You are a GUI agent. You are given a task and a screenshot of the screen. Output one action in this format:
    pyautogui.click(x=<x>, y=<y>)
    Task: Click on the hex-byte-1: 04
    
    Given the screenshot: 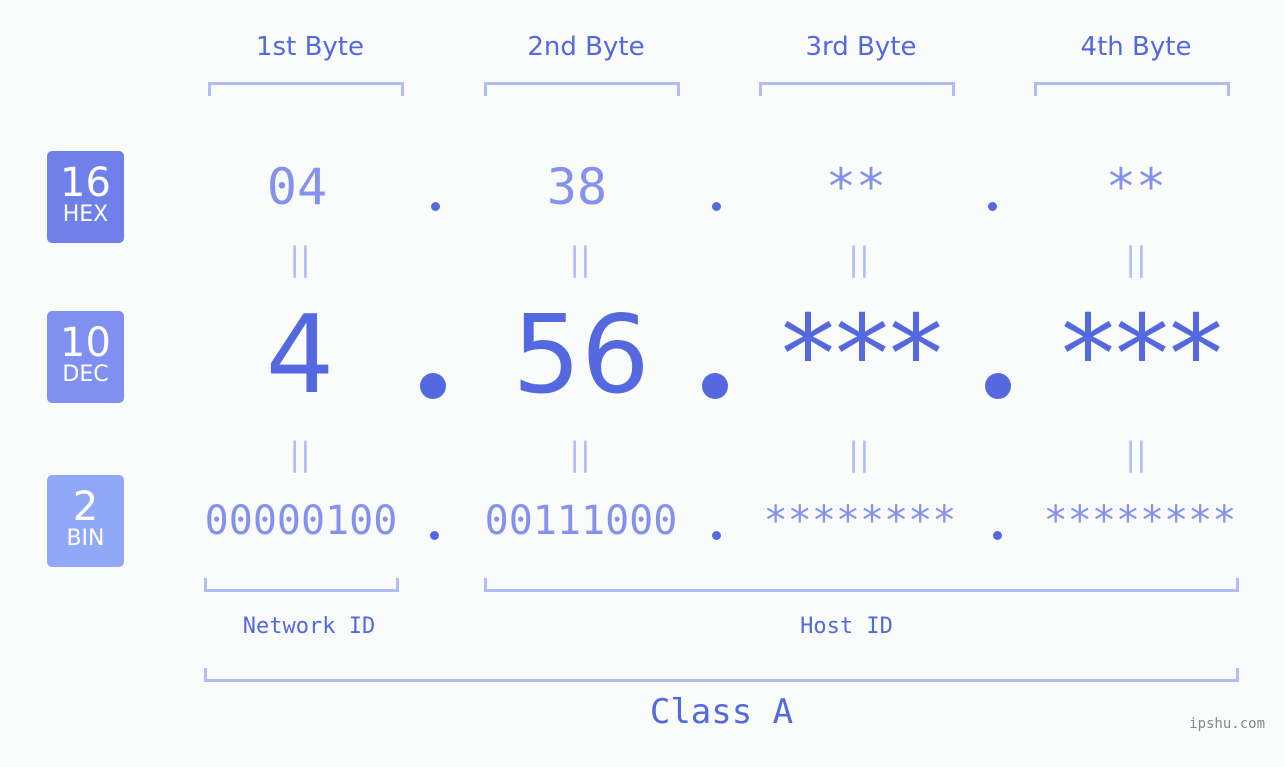 What is the action you would take?
    pyautogui.click(x=297, y=187)
    